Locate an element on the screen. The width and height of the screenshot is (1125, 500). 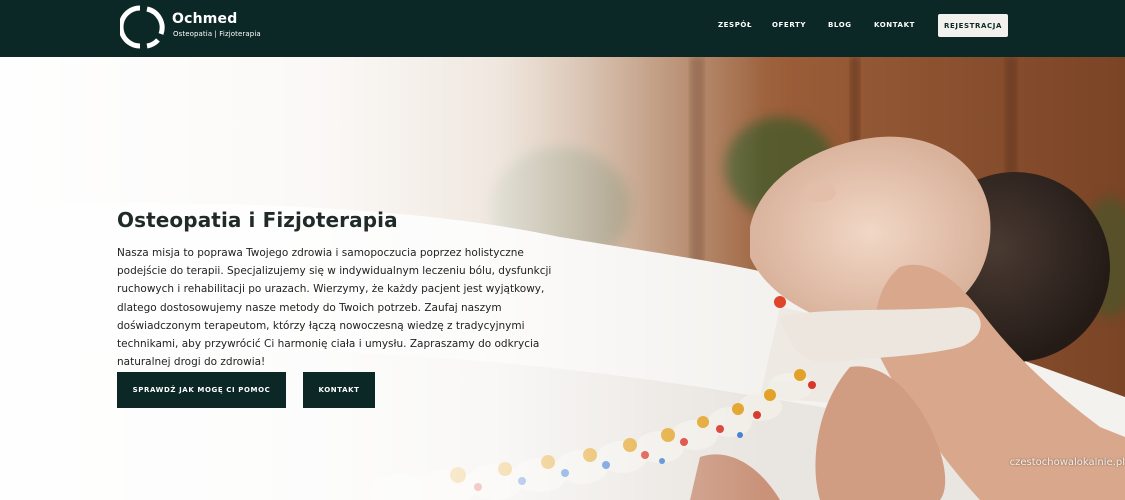
register-button: REJESTRACJA is located at coordinates (973, 25).